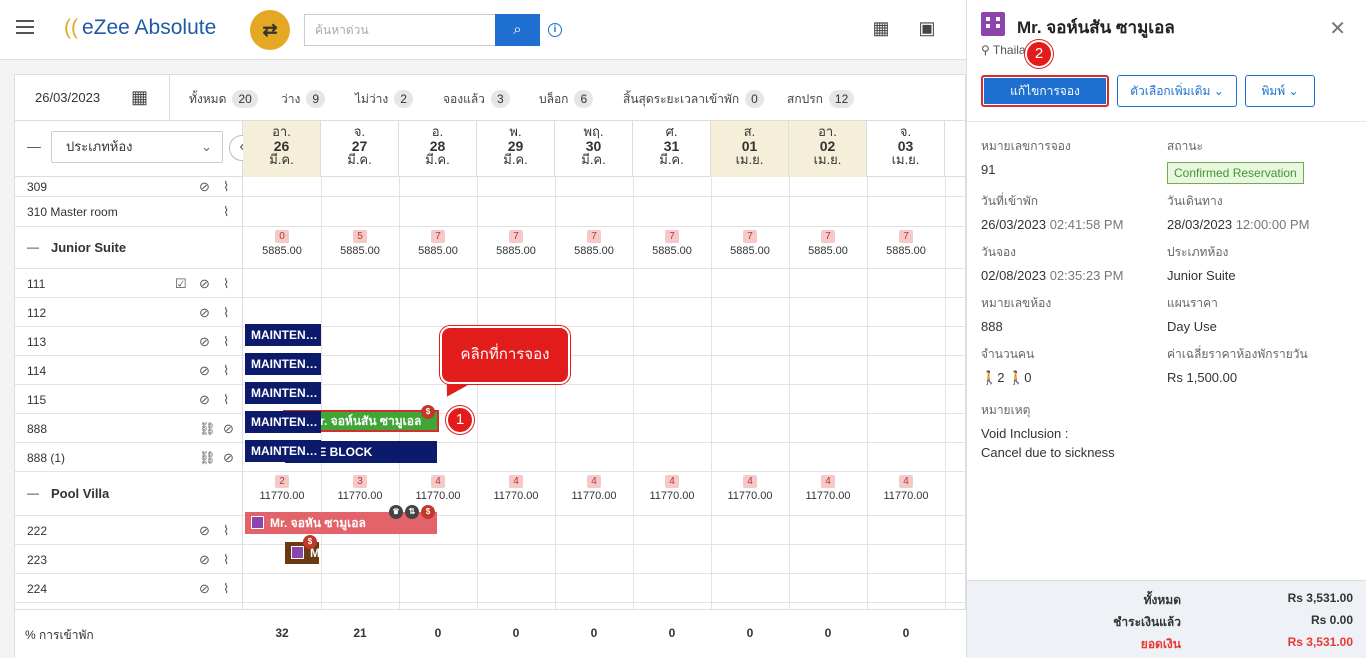 Image resolution: width=1366 pixels, height=658 pixels. Describe the element at coordinates (491, 283) in the screenshot. I see `room-row: 111 ☑ ⊘ ⌇` at that location.